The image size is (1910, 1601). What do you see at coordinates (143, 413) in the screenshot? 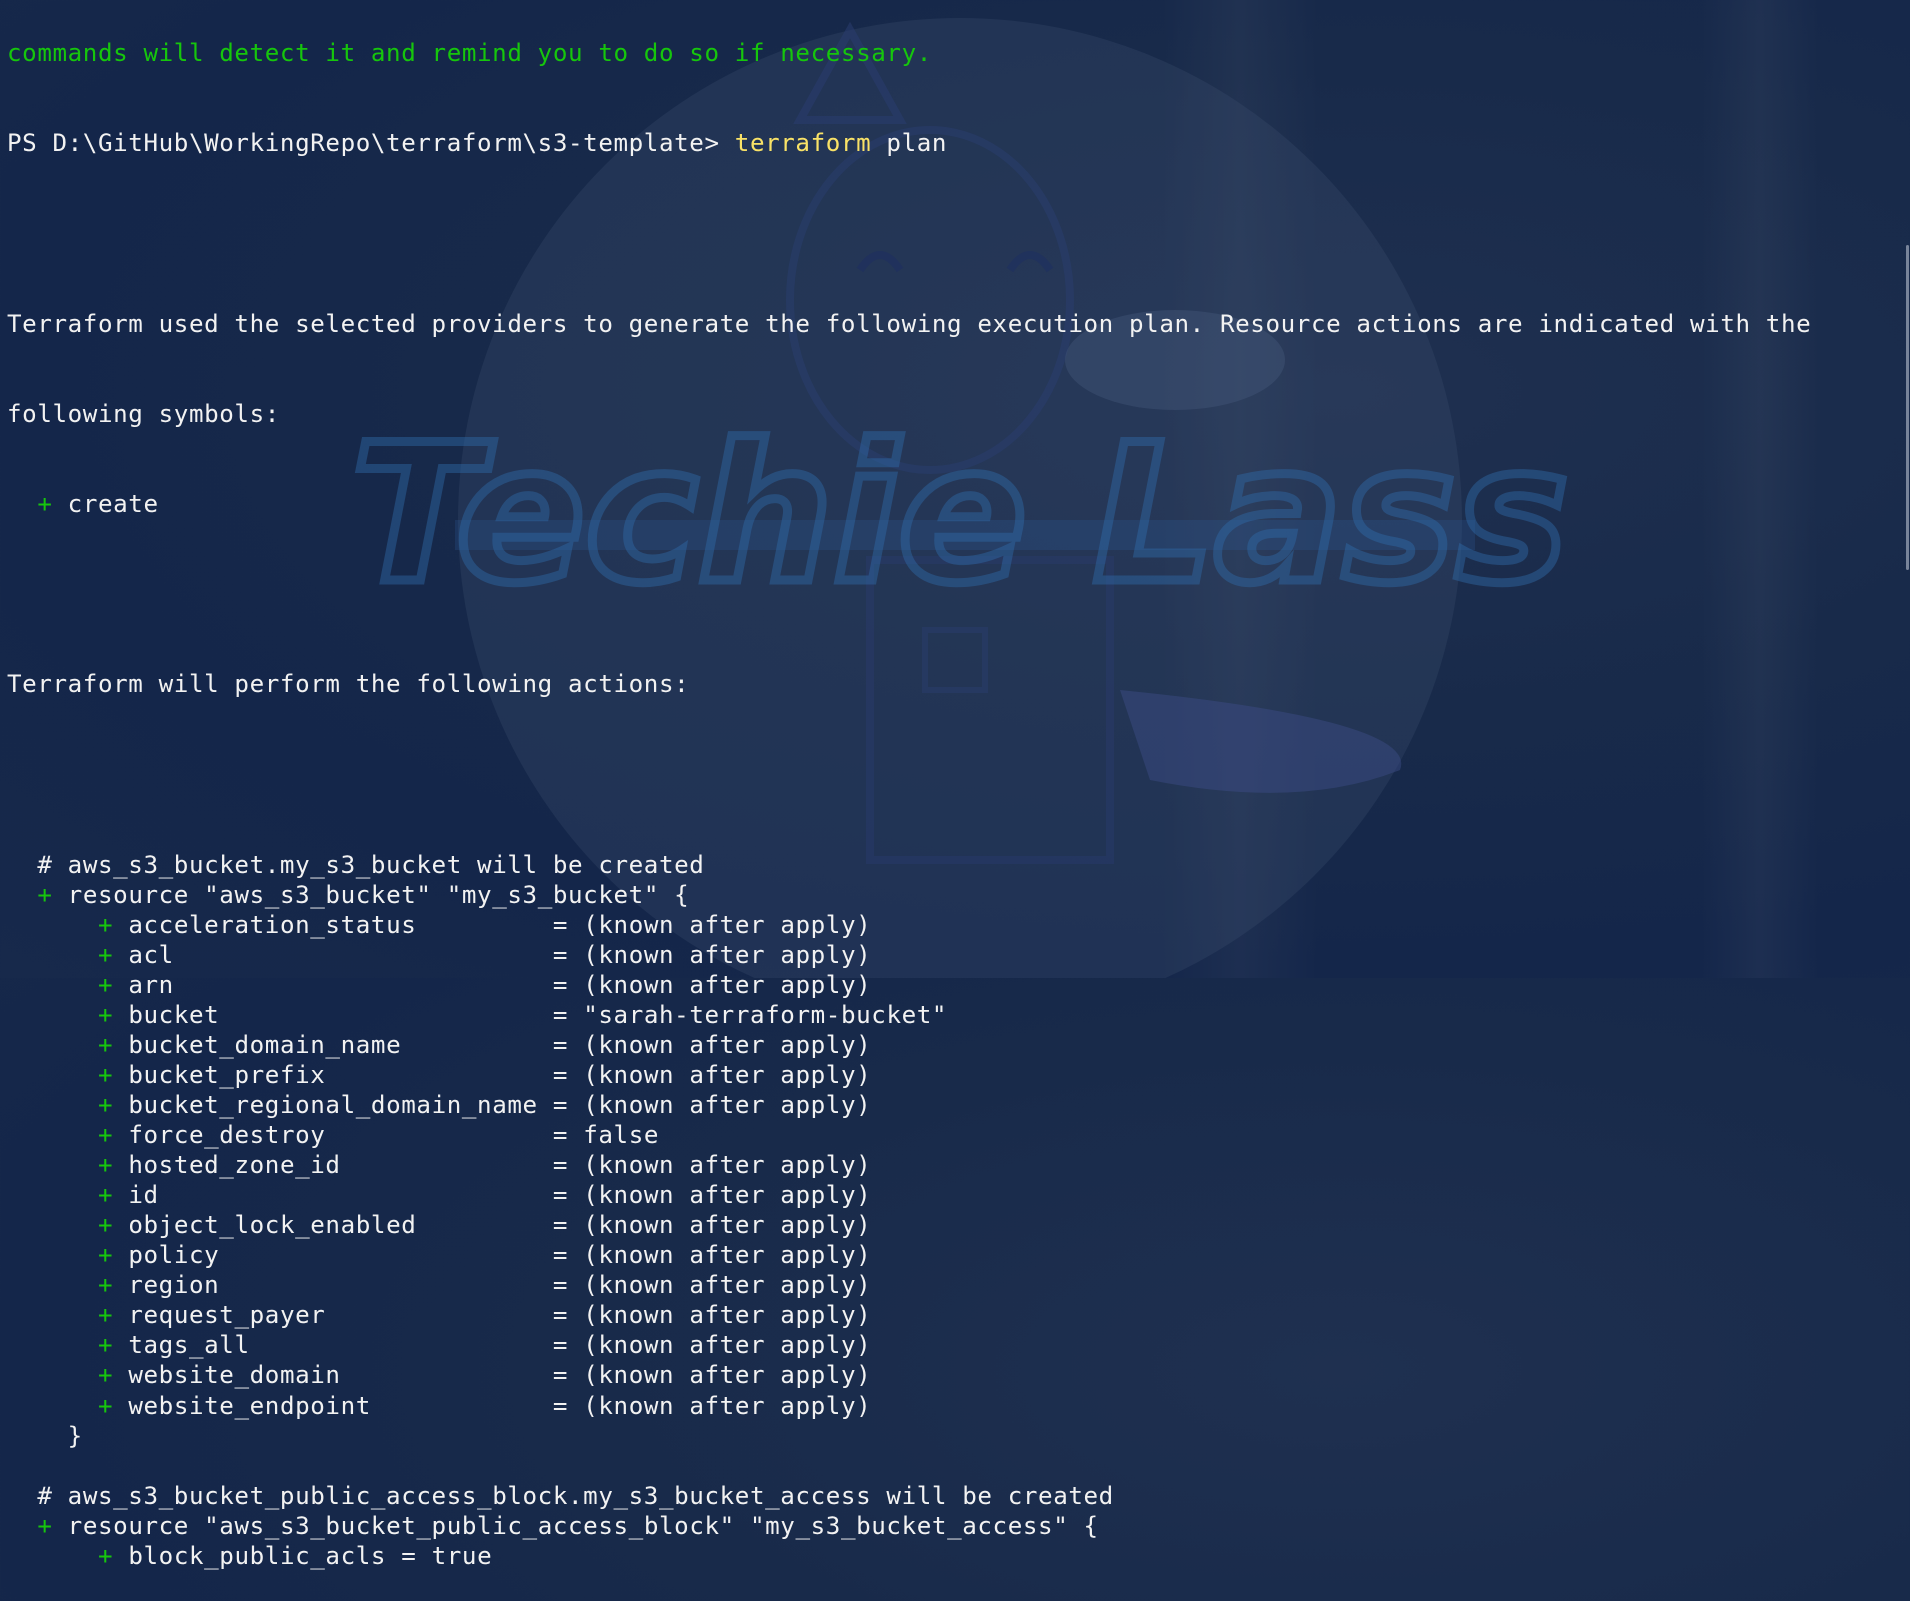
I see `plan-intro-line: following symbols:` at bounding box center [143, 413].